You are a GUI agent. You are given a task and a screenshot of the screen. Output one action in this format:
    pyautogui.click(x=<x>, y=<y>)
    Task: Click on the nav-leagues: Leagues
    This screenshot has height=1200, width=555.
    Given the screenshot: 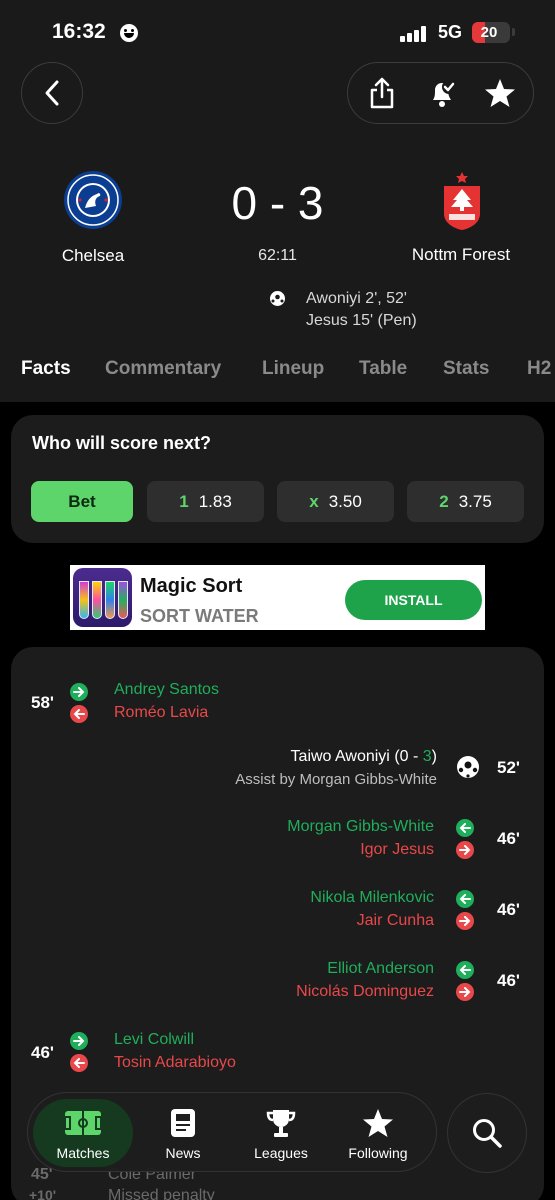 What is the action you would take?
    pyautogui.click(x=281, y=1133)
    